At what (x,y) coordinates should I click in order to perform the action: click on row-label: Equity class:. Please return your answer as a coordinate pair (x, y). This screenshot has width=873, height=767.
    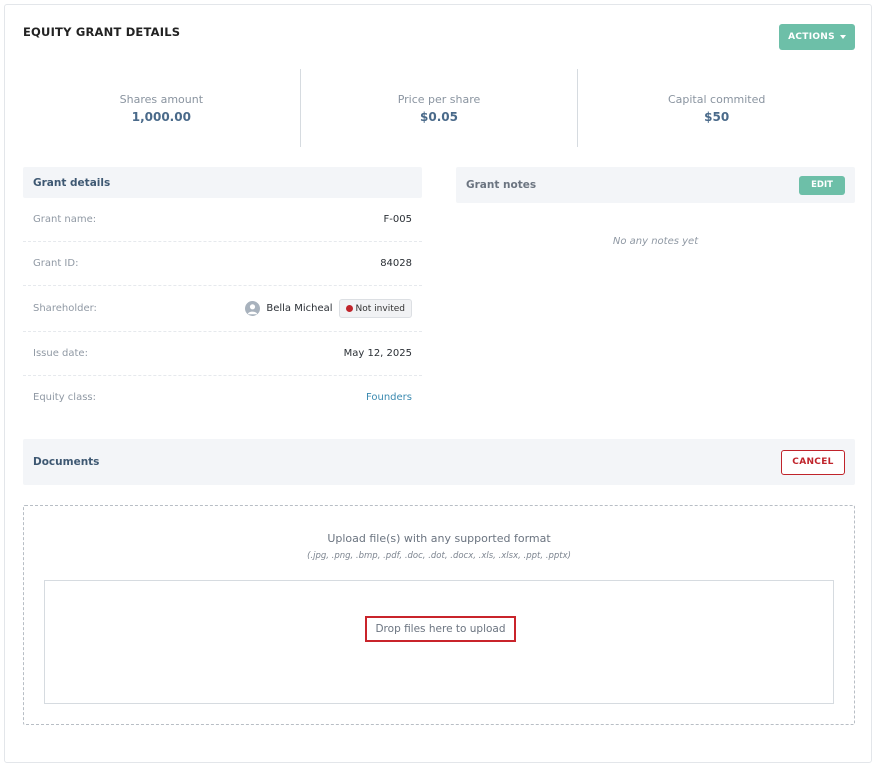
    Looking at the image, I should click on (64, 397).